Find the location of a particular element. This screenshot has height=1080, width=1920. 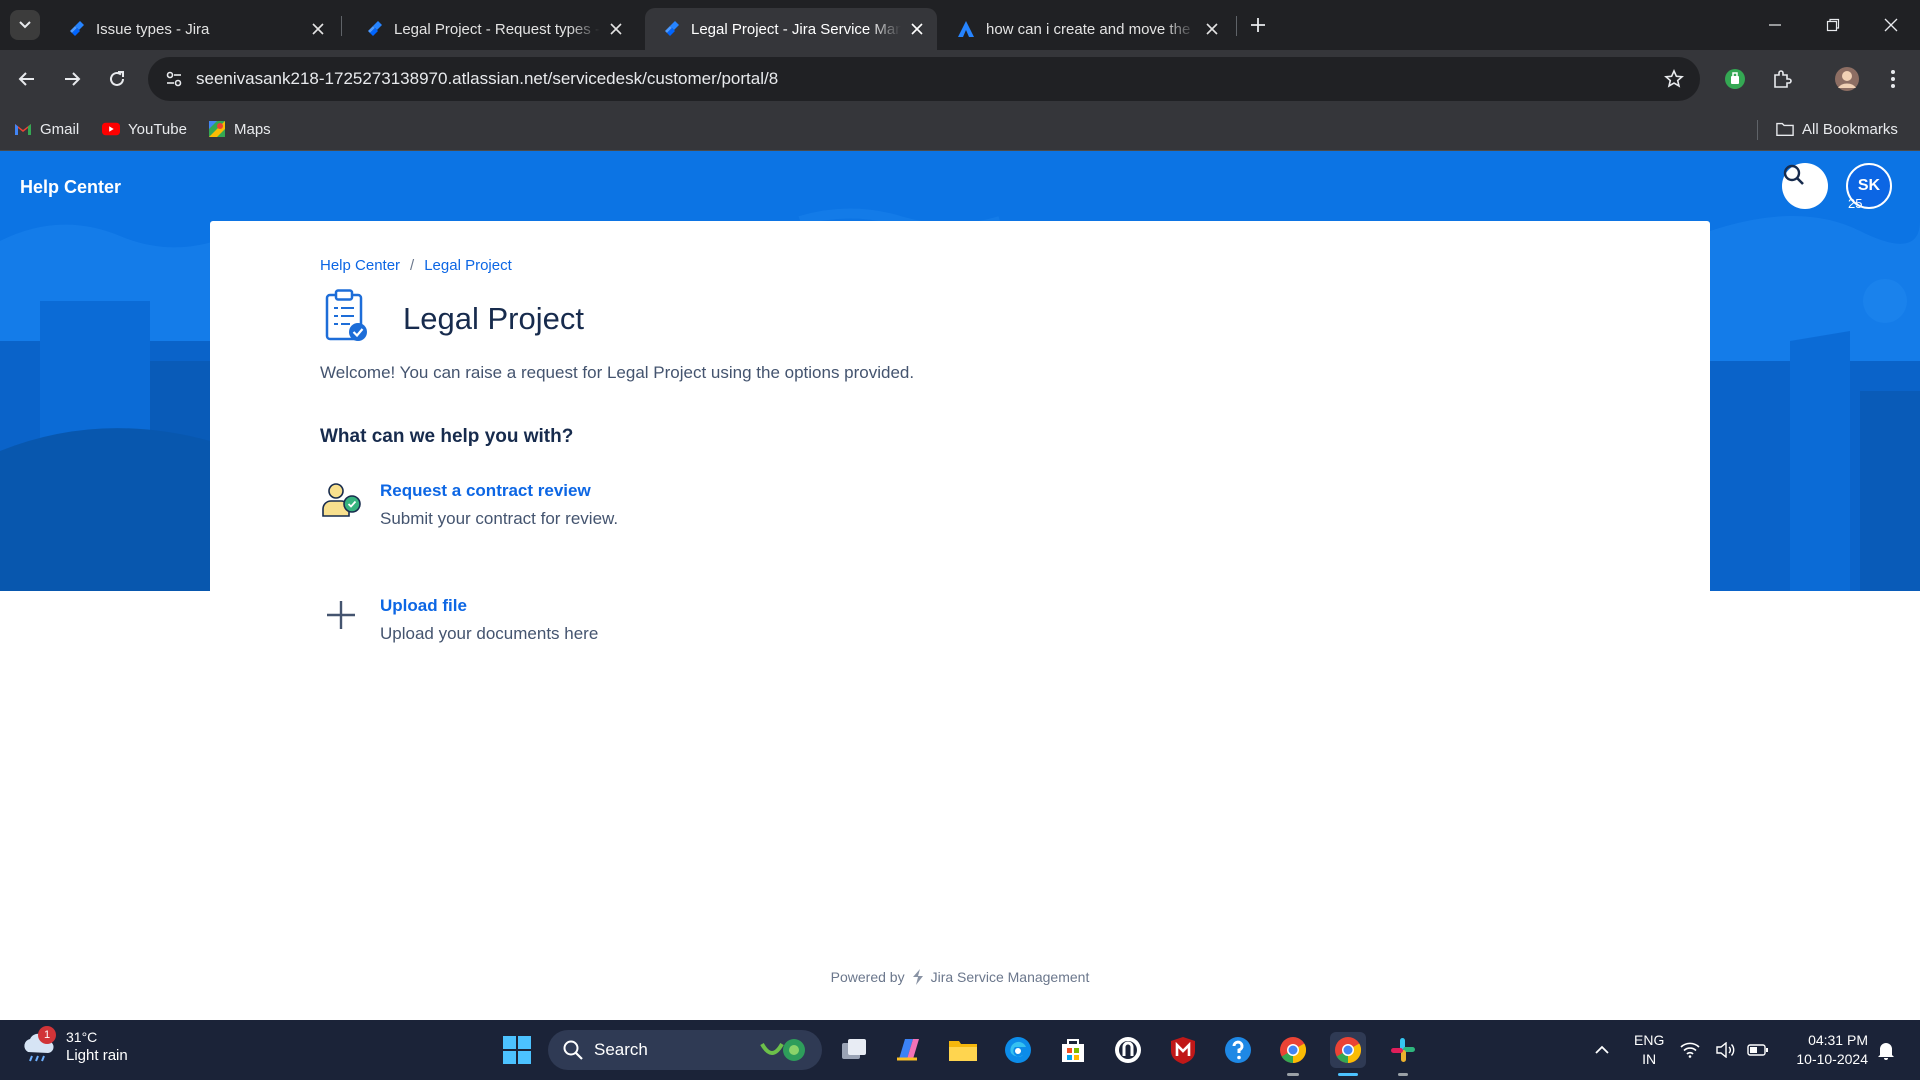

reload-icon is located at coordinates (117, 78).